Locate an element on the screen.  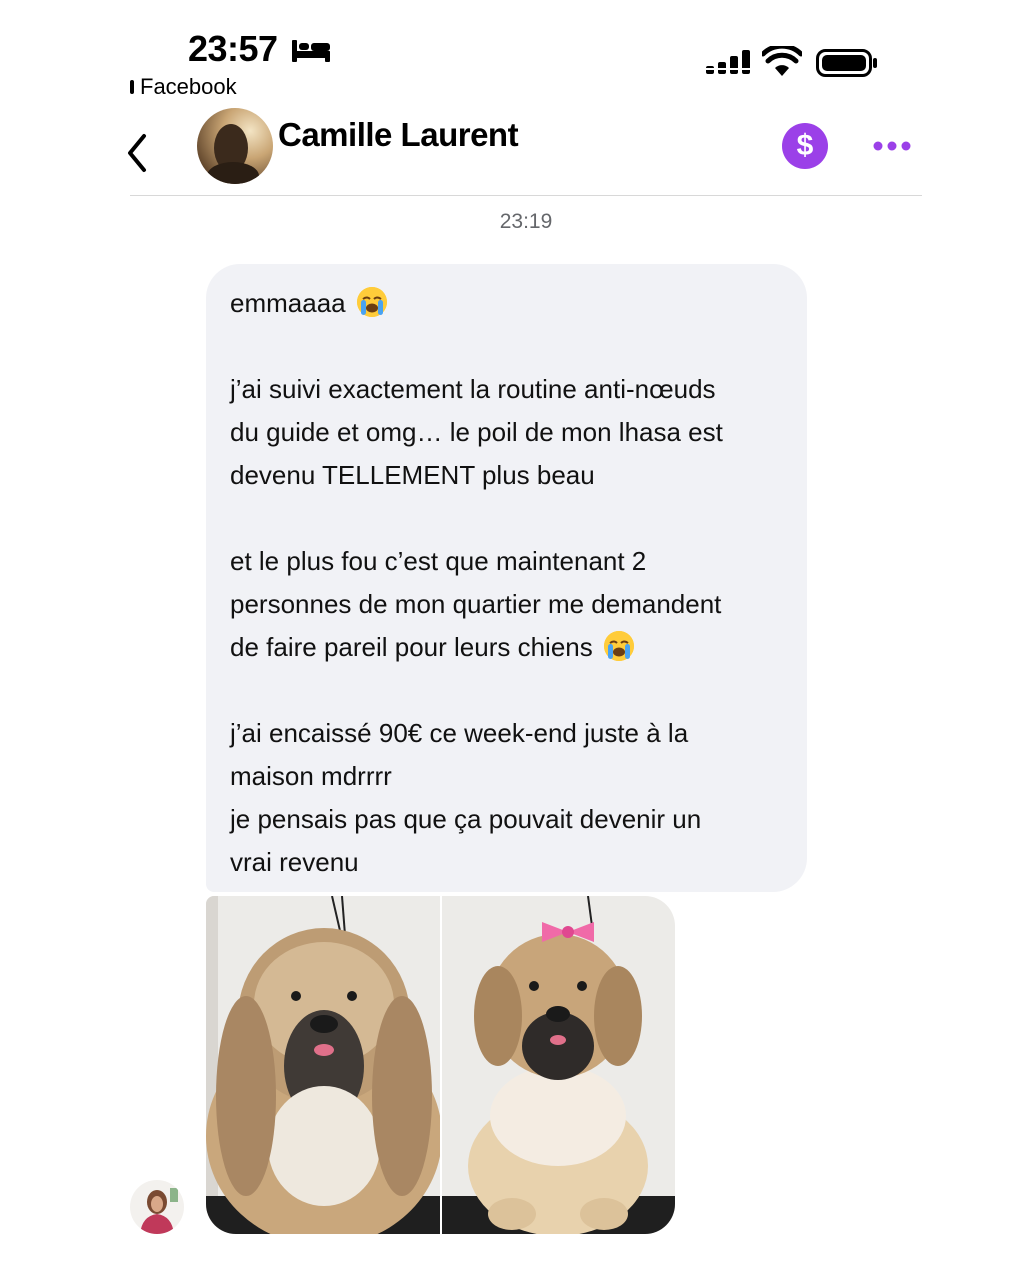
message-line: personnes de mon quartier me demandent is located at coordinates (476, 604).